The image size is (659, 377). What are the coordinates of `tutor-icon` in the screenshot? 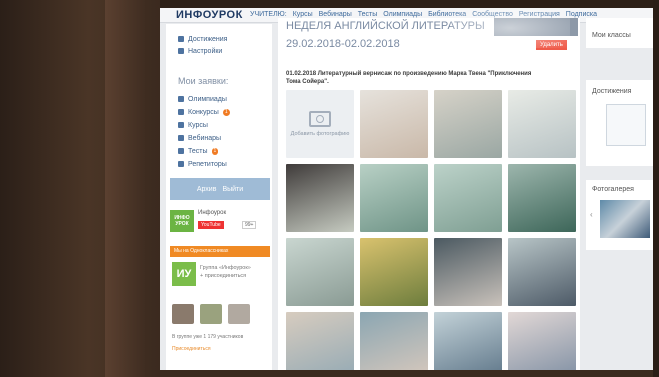 It's located at (181, 164).